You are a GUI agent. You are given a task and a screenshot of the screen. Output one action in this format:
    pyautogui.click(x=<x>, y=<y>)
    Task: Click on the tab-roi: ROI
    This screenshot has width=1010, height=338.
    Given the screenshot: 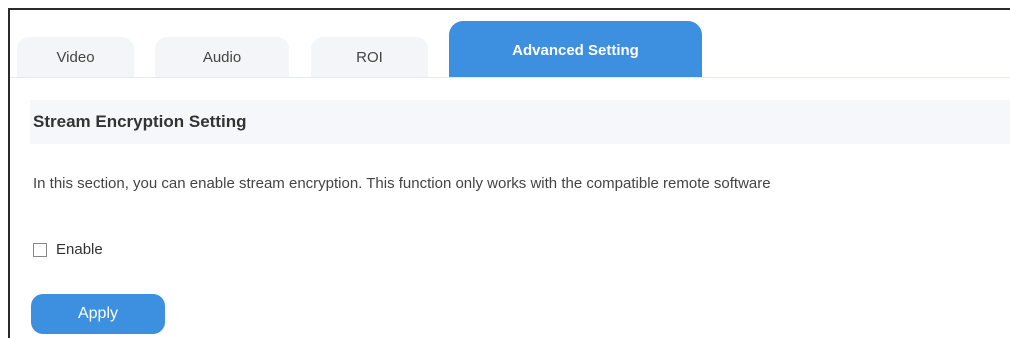 What is the action you would take?
    pyautogui.click(x=369, y=57)
    